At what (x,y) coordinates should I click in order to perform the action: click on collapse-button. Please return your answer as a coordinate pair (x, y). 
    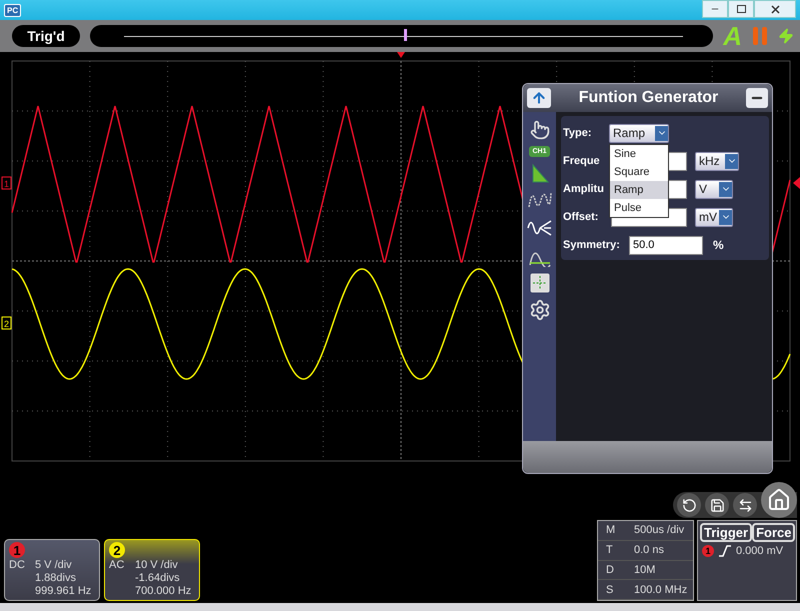
    Looking at the image, I should click on (539, 98).